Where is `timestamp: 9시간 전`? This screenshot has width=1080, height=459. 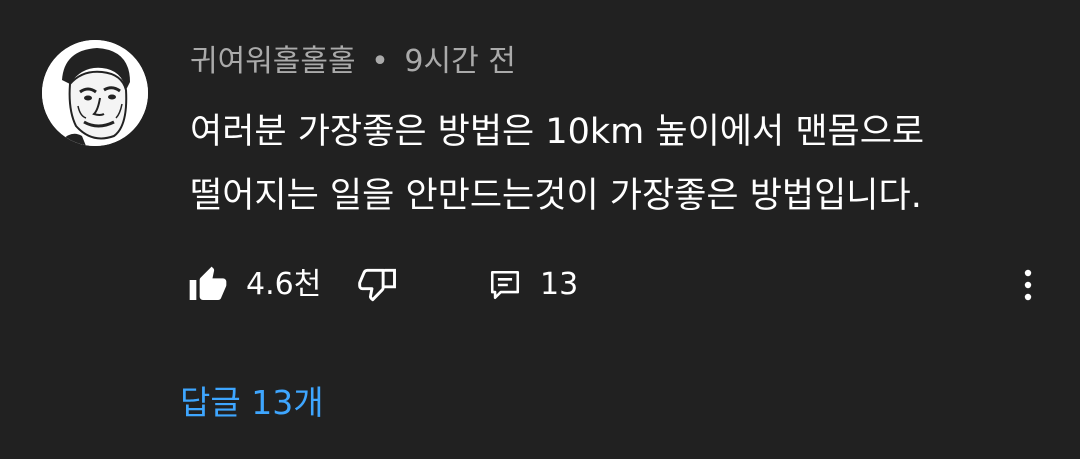
timestamp: 9시간 전 is located at coordinates (459, 61).